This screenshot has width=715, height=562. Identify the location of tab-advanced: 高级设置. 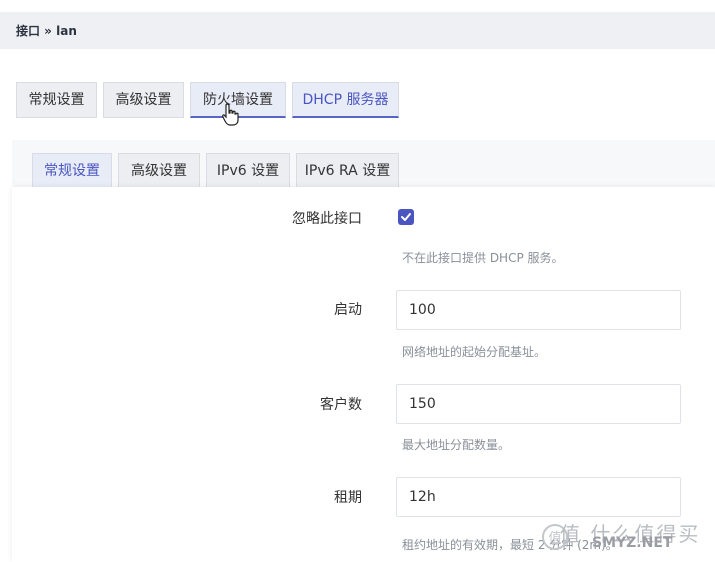
(143, 100).